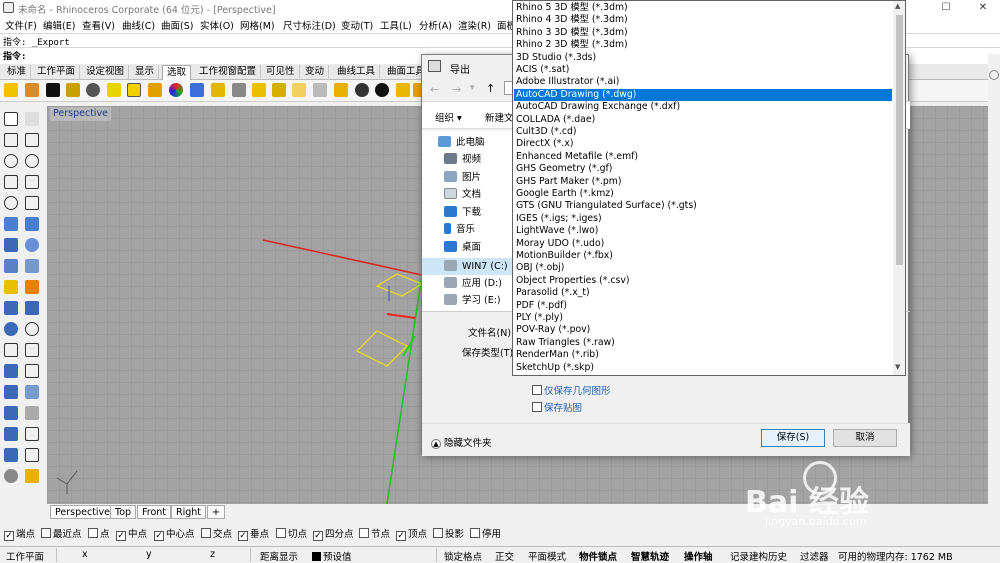 The width and height of the screenshot is (1000, 563). I want to click on menu-tools: 工具(L), so click(396, 25).